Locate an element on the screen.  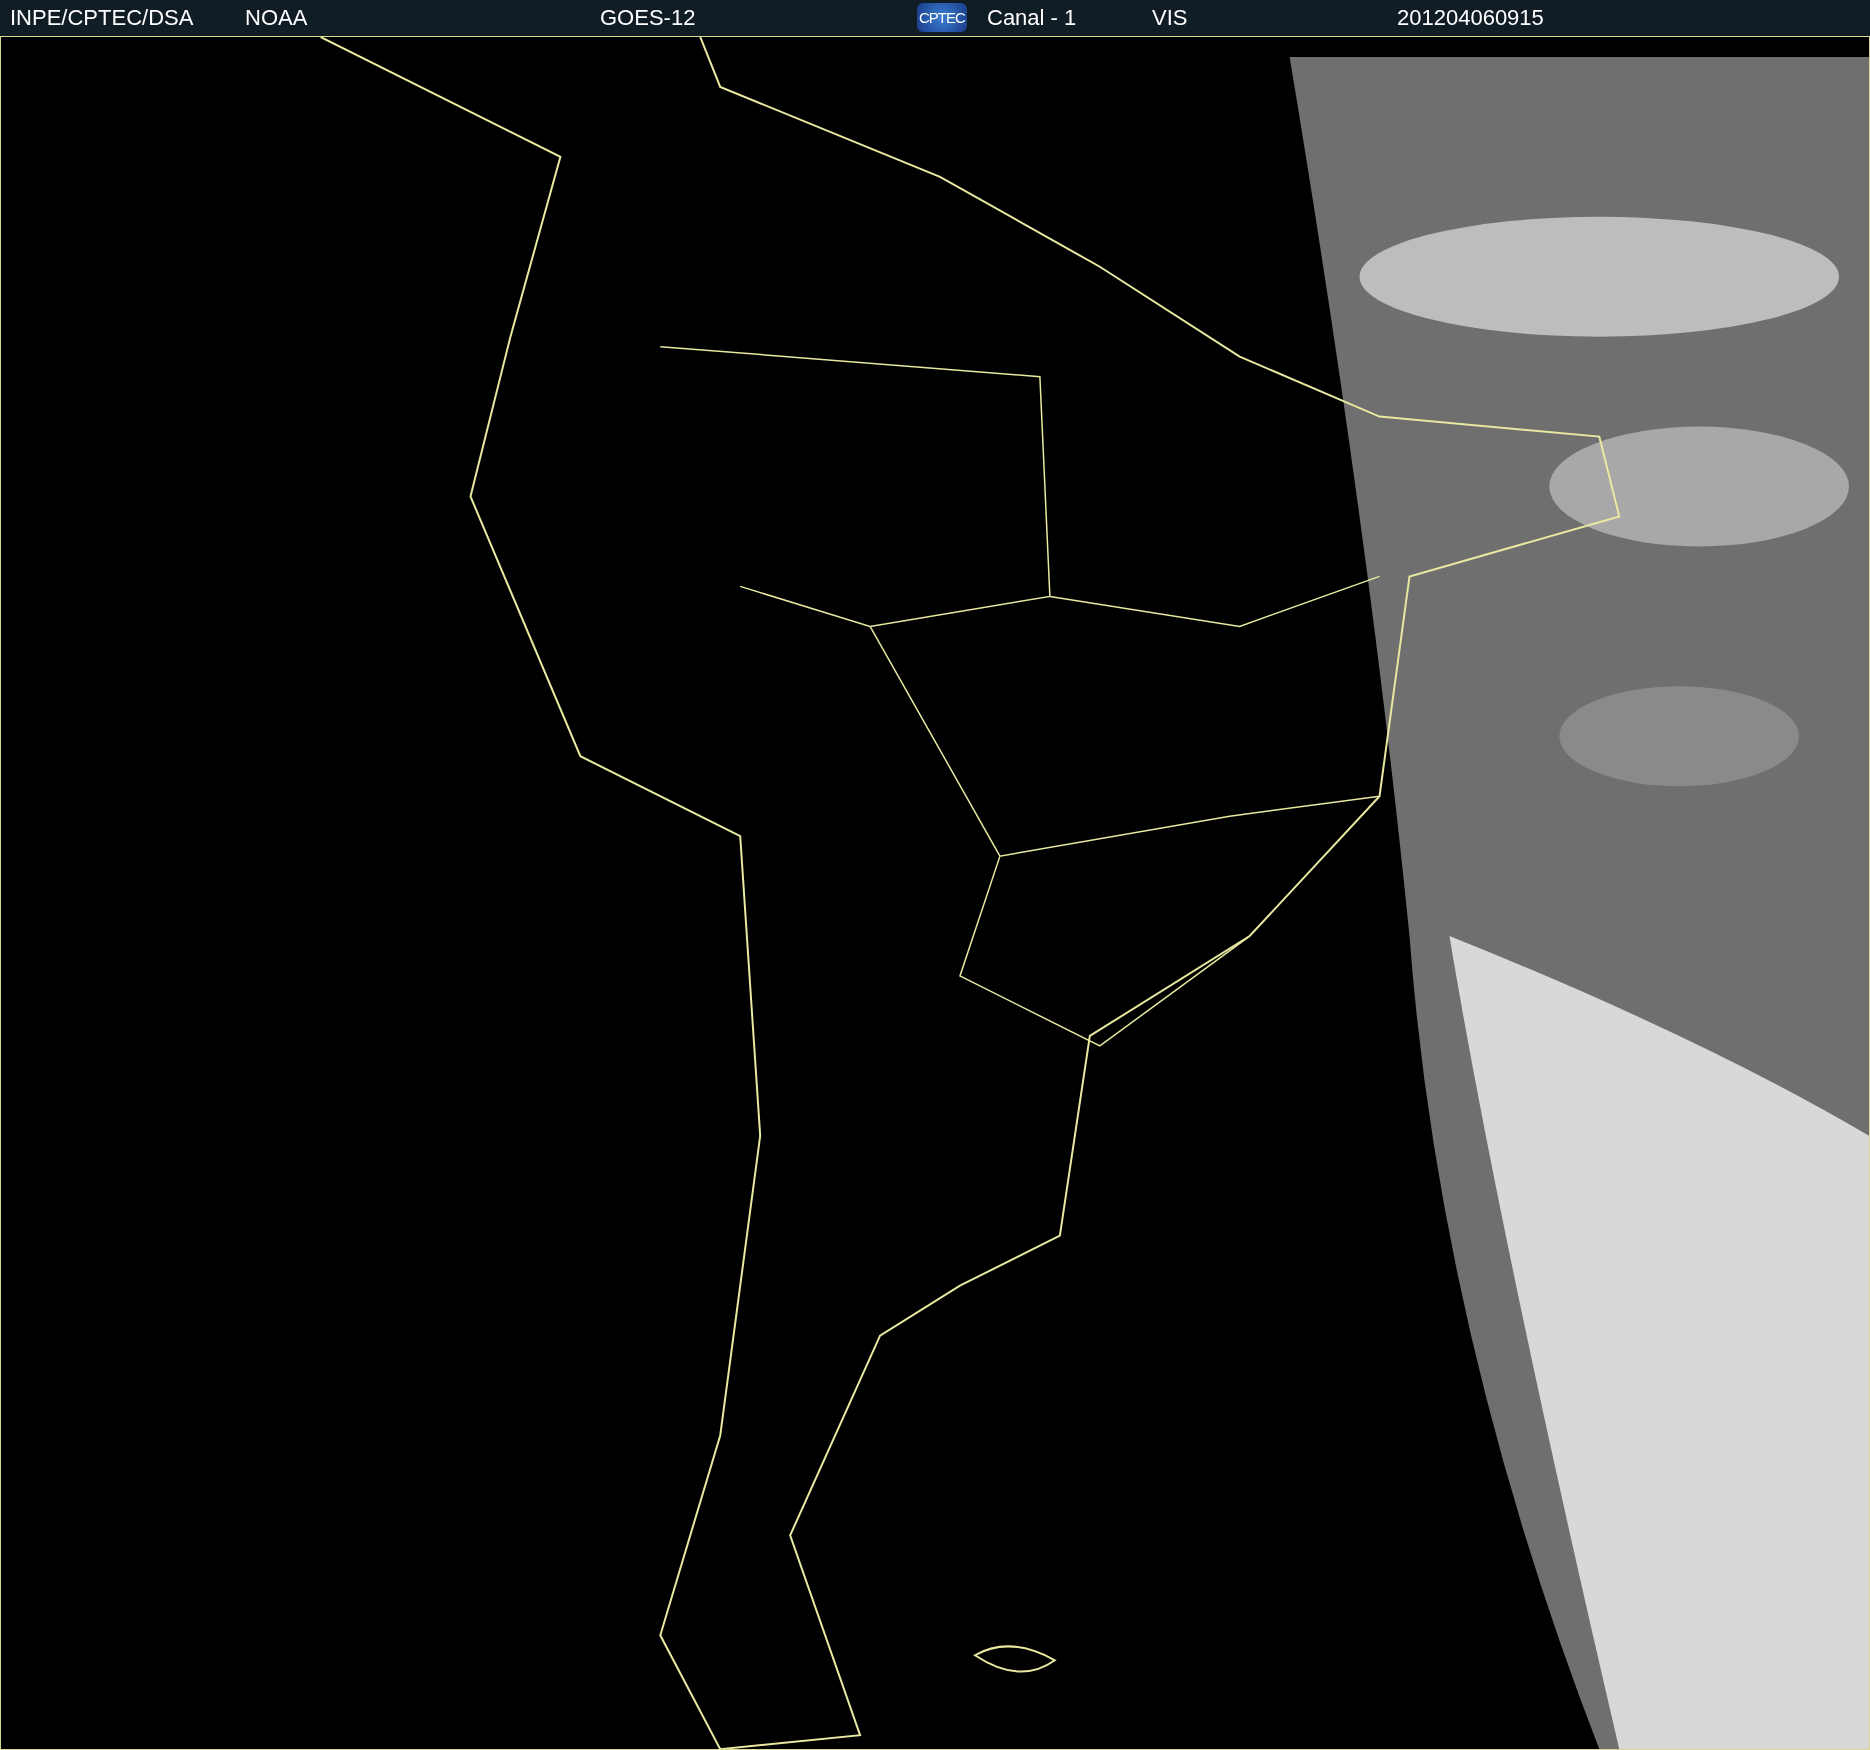
band-label: VIS is located at coordinates (1170, 17).